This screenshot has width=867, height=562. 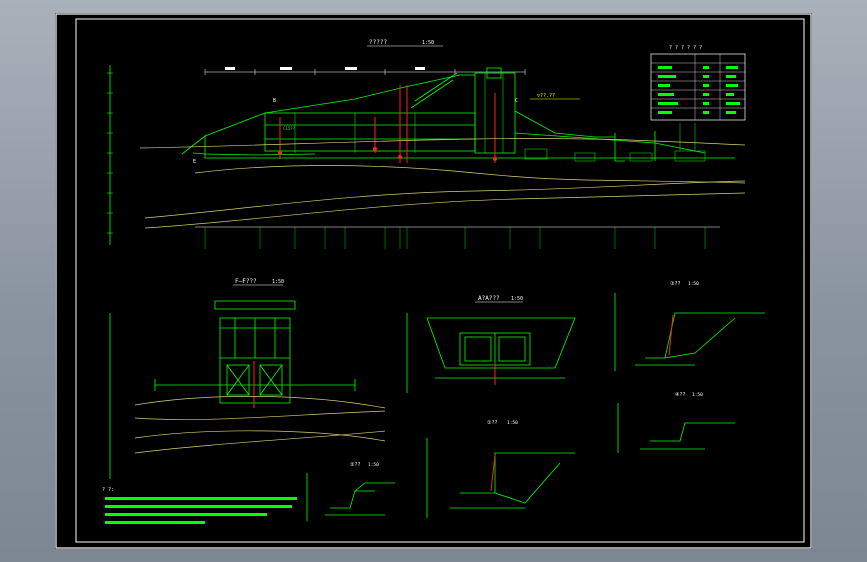 I want to click on detail-2-title: ②??, so click(x=355, y=465).